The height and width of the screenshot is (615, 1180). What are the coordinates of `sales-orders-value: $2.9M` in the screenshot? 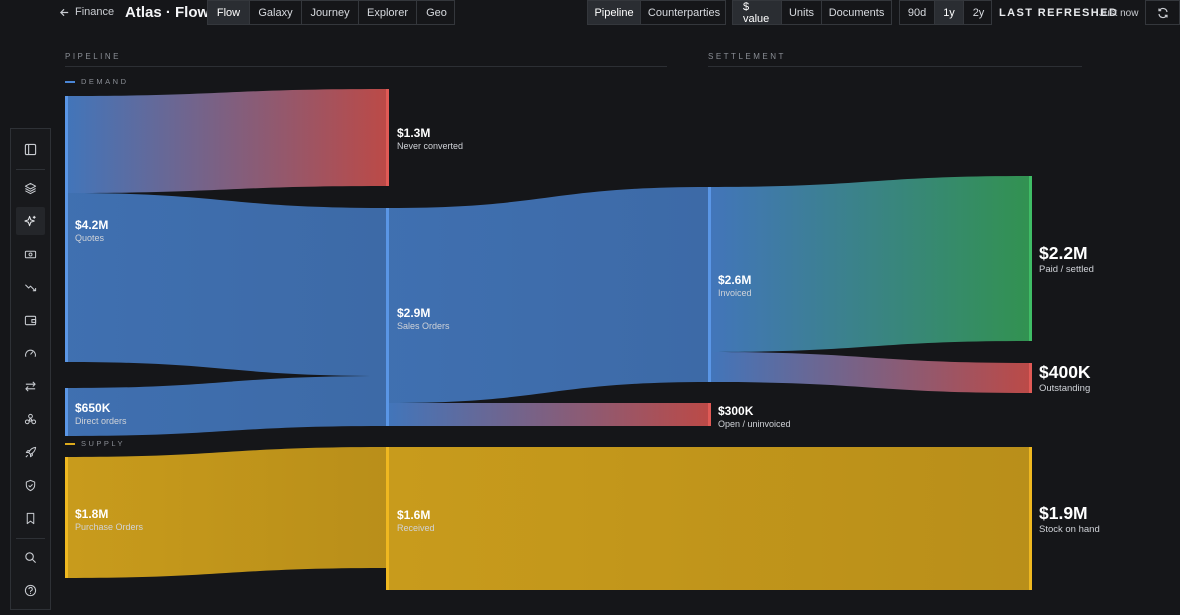 It's located at (414, 313).